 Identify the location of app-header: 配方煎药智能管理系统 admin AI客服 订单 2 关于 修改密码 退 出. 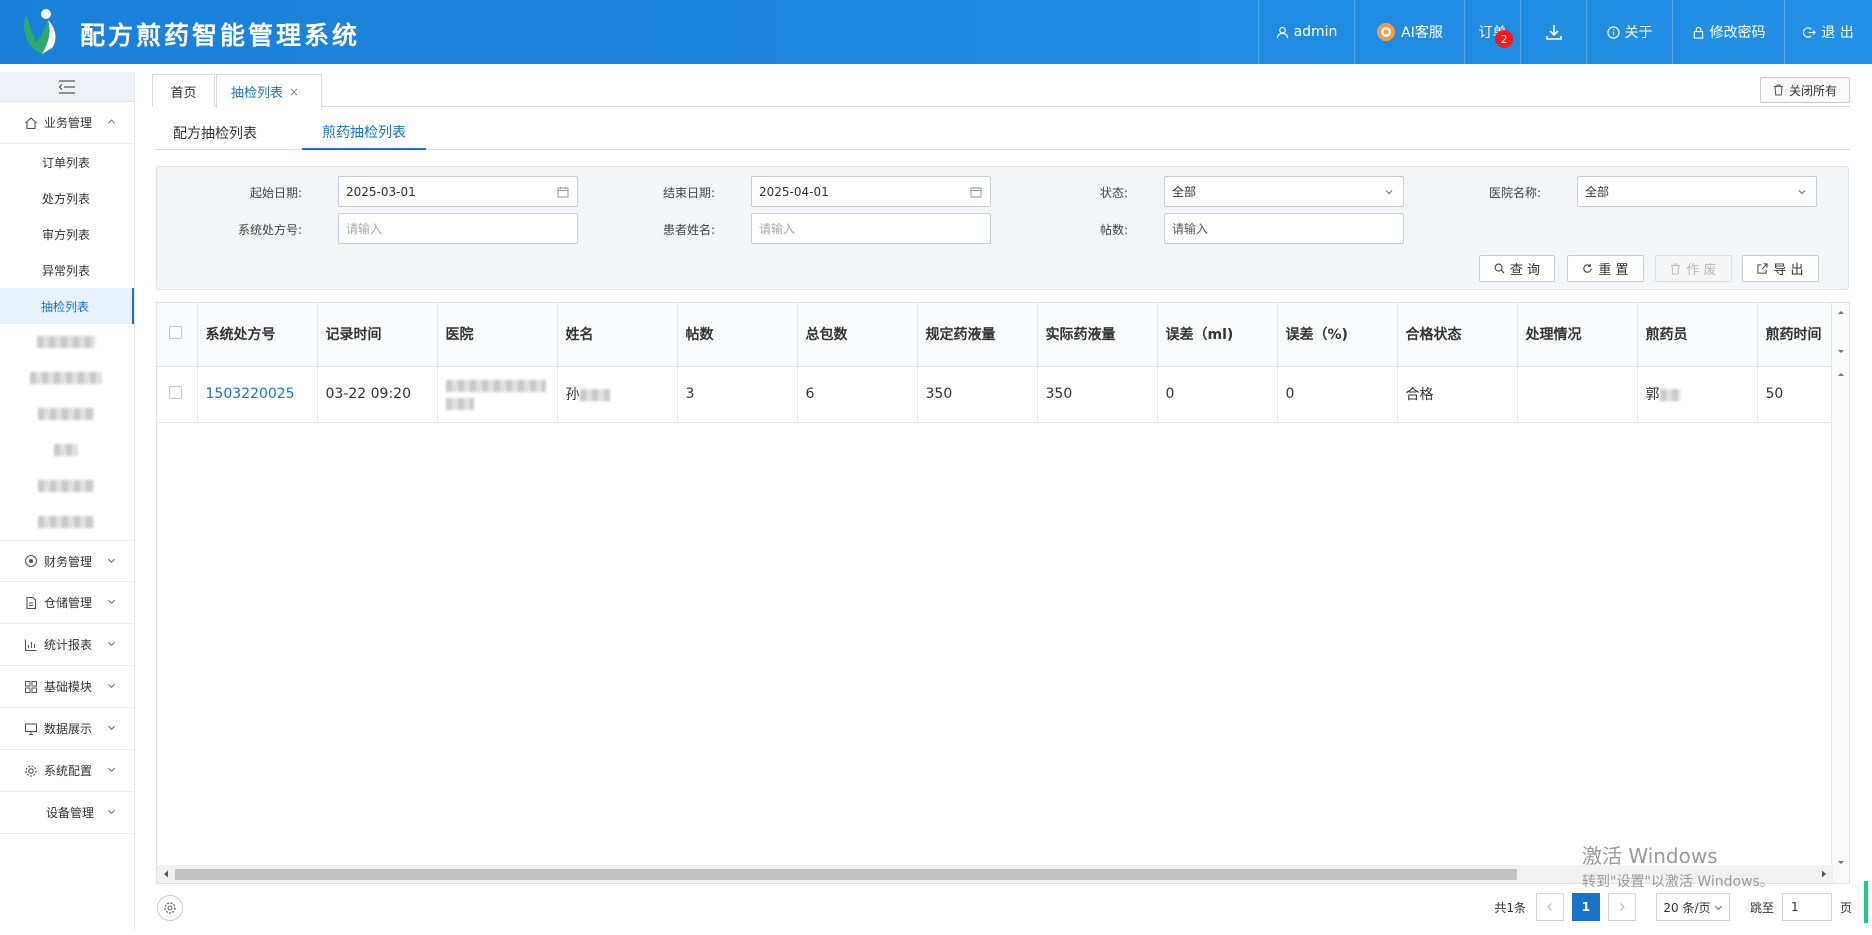
(936, 32).